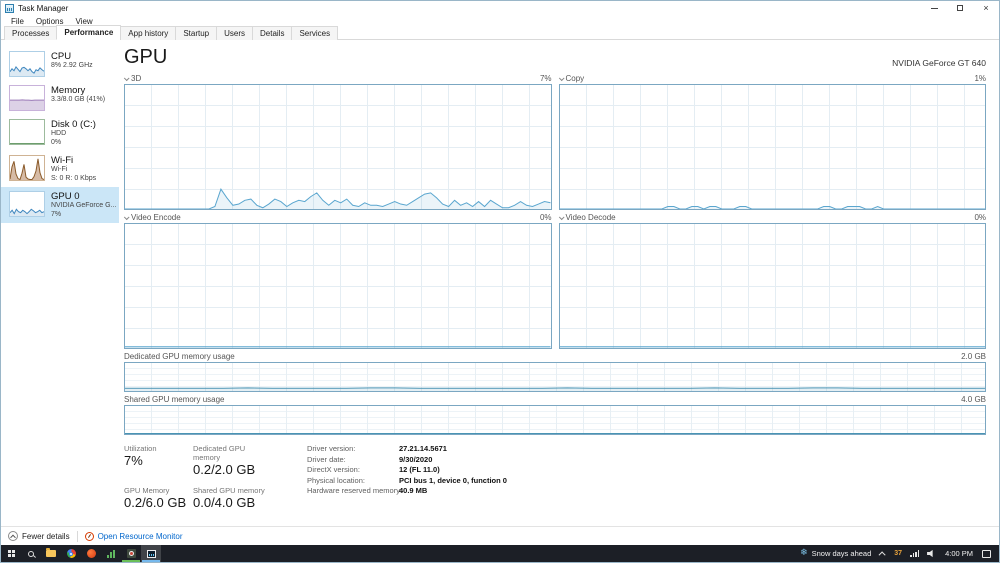  Describe the element at coordinates (140, 536) in the screenshot. I see `resource-monitor-label: Open Resource Monitor` at that location.